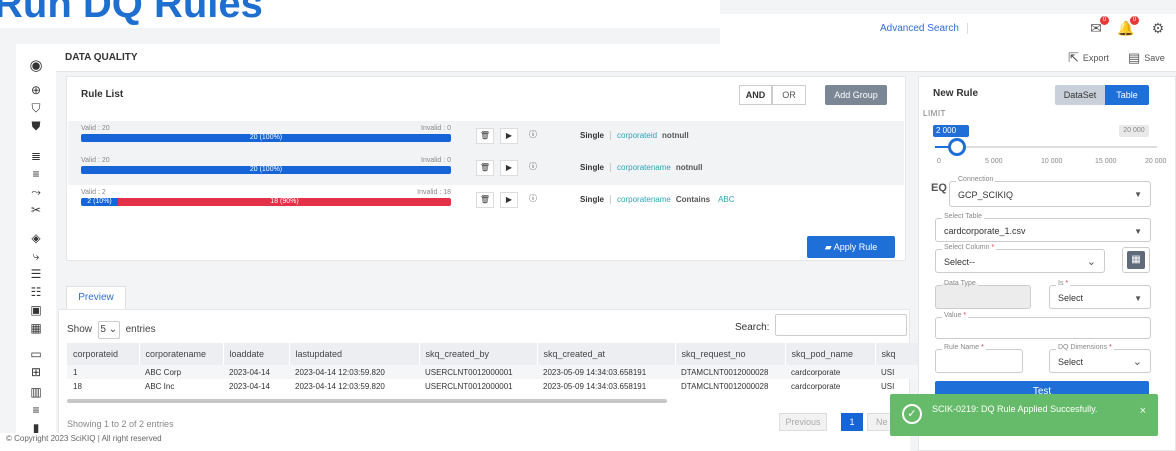 Image resolution: width=1176 pixels, height=451 pixels. I want to click on database-arrow-icon: ≡, so click(36, 174).